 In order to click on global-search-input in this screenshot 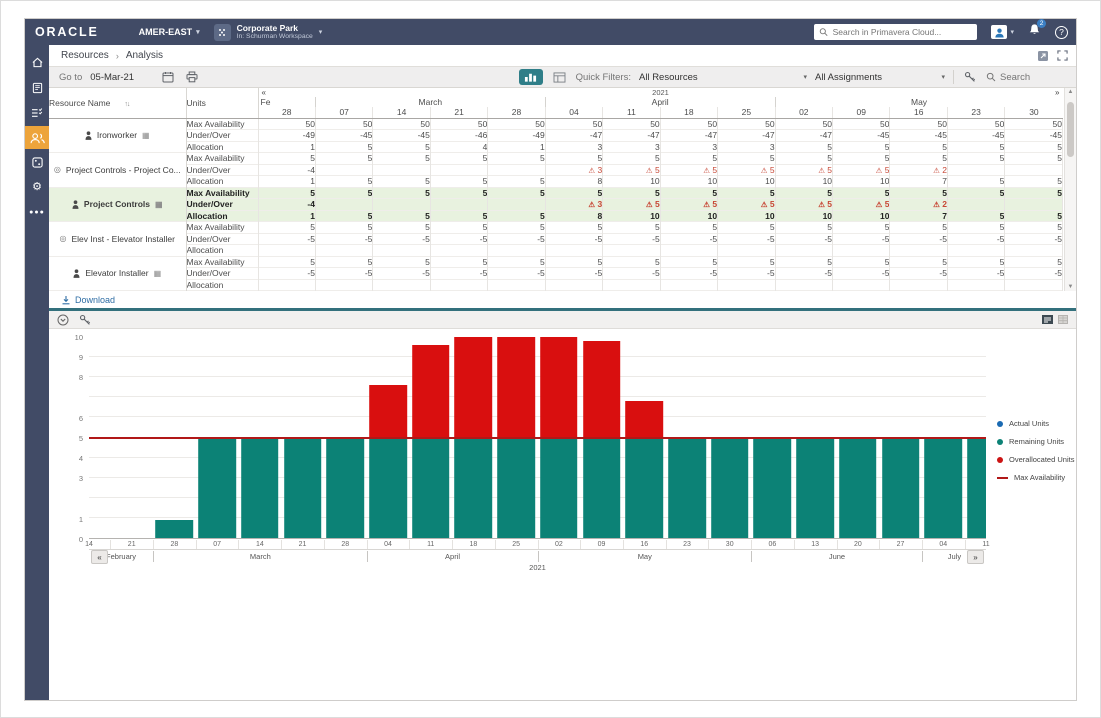, I will do `click(902, 32)`.